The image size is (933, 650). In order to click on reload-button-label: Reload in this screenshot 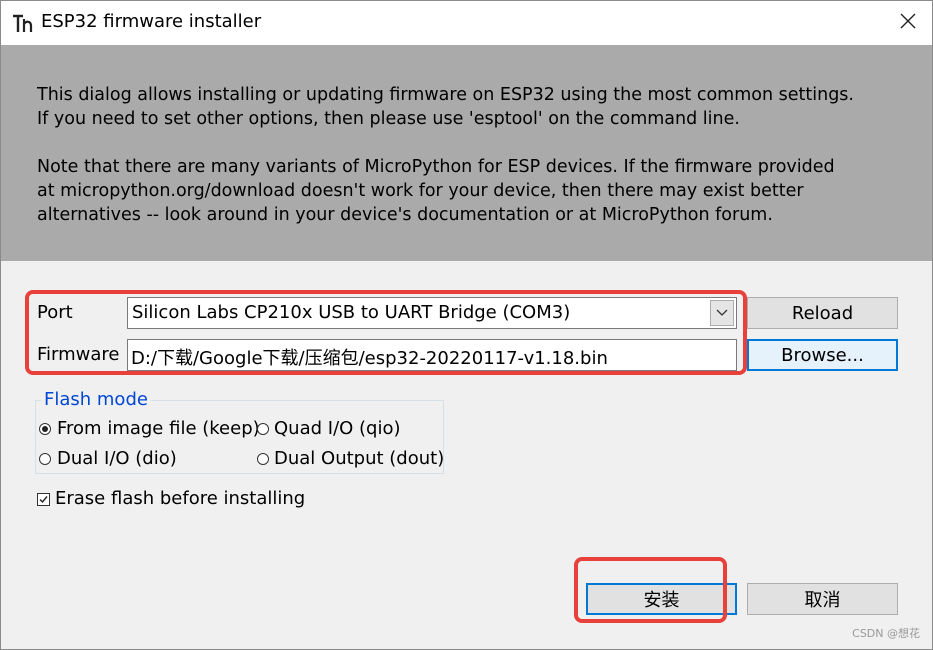, I will do `click(822, 313)`.